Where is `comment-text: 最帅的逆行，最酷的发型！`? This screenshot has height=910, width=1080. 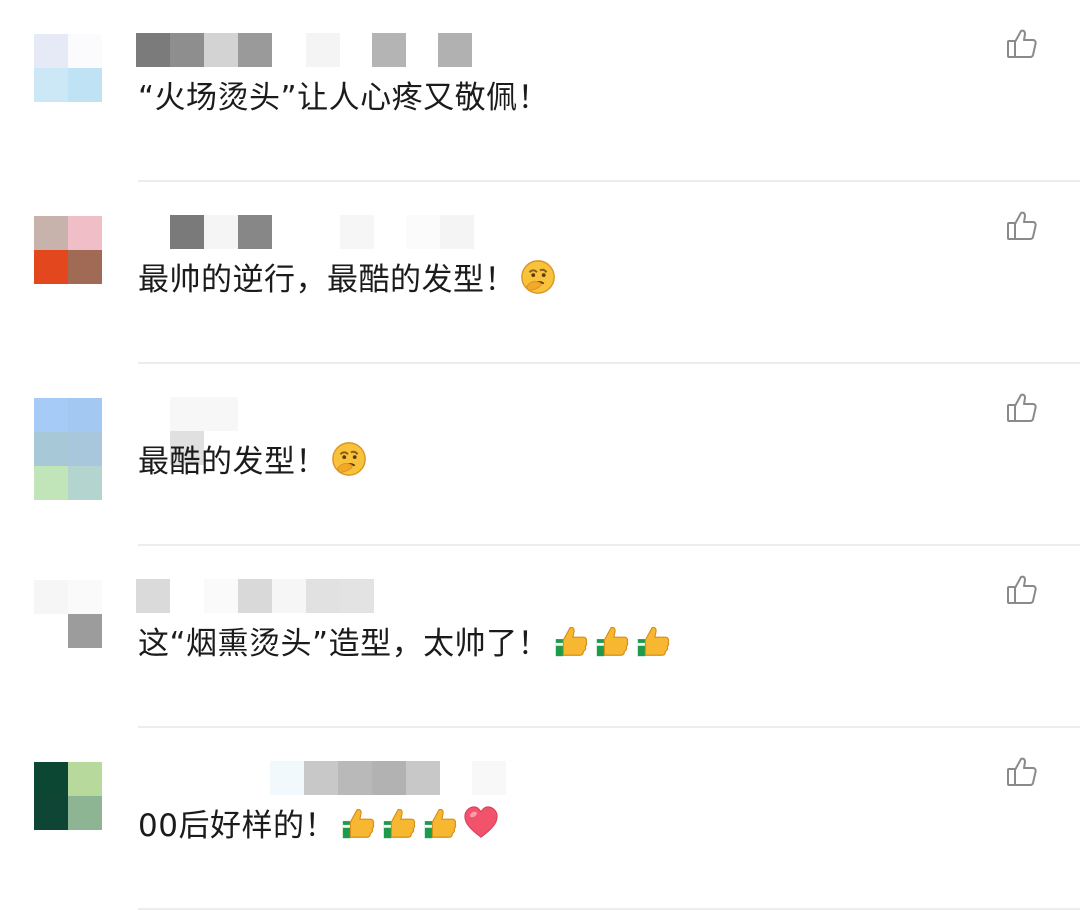
comment-text: 最帅的逆行，最酷的发型！ is located at coordinates (347, 280).